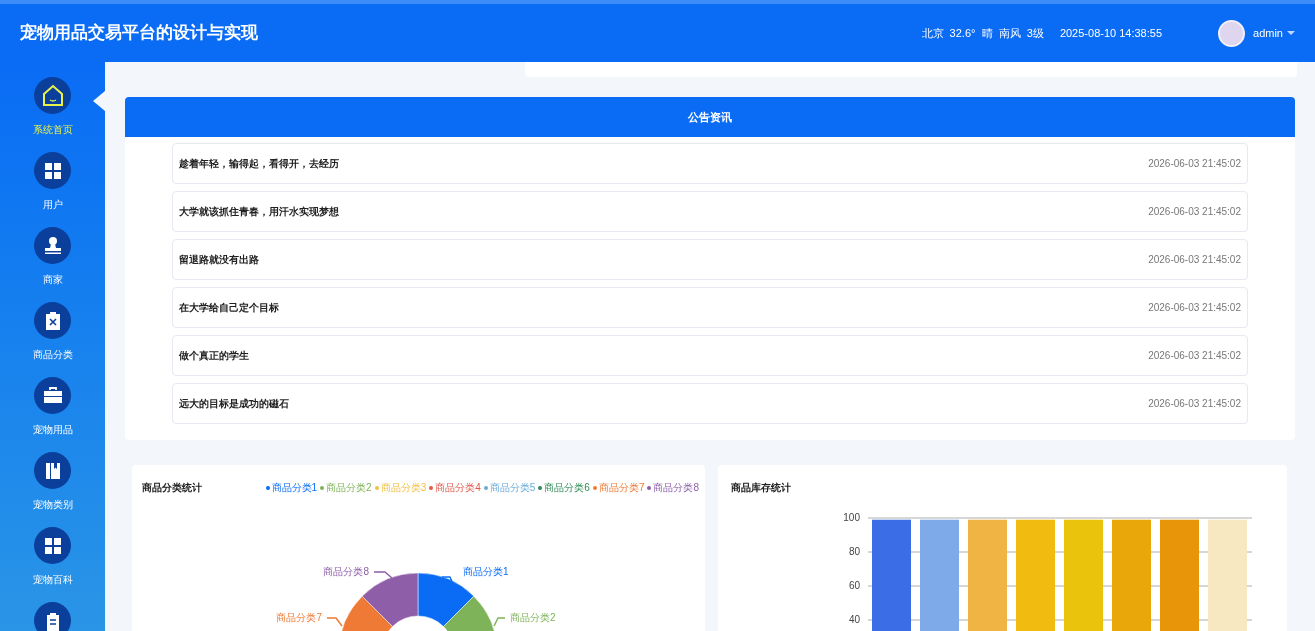  Describe the element at coordinates (259, 164) in the screenshot. I see `announcement-title: 趁着年轻，输得起，看得开，去经历` at that location.